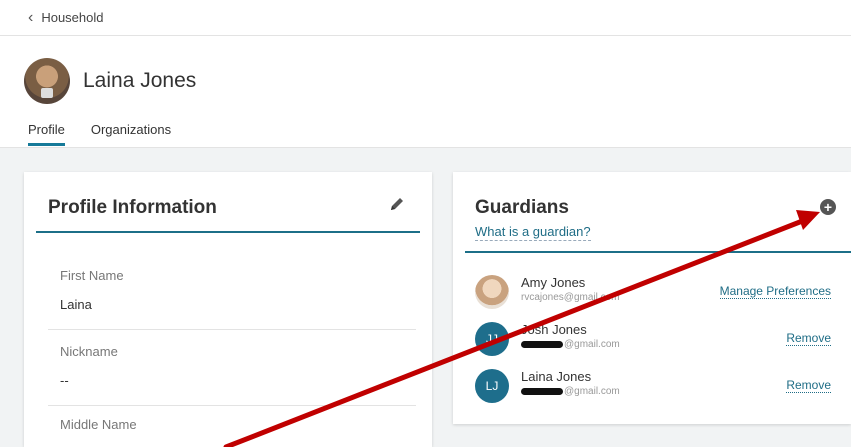 This screenshot has height=447, width=851. What do you see at coordinates (92, 275) in the screenshot?
I see `field-label: First Name` at bounding box center [92, 275].